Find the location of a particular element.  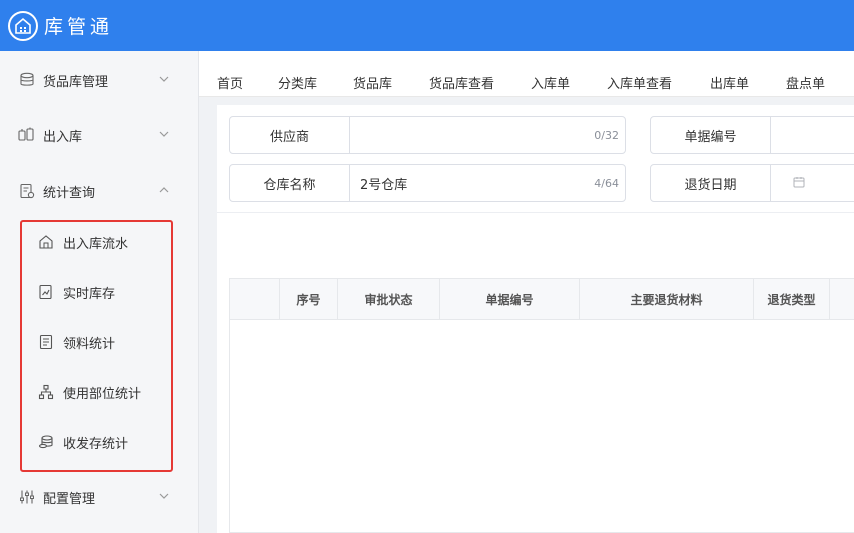

column-header-return-type: 退货类型 is located at coordinates (792, 299).